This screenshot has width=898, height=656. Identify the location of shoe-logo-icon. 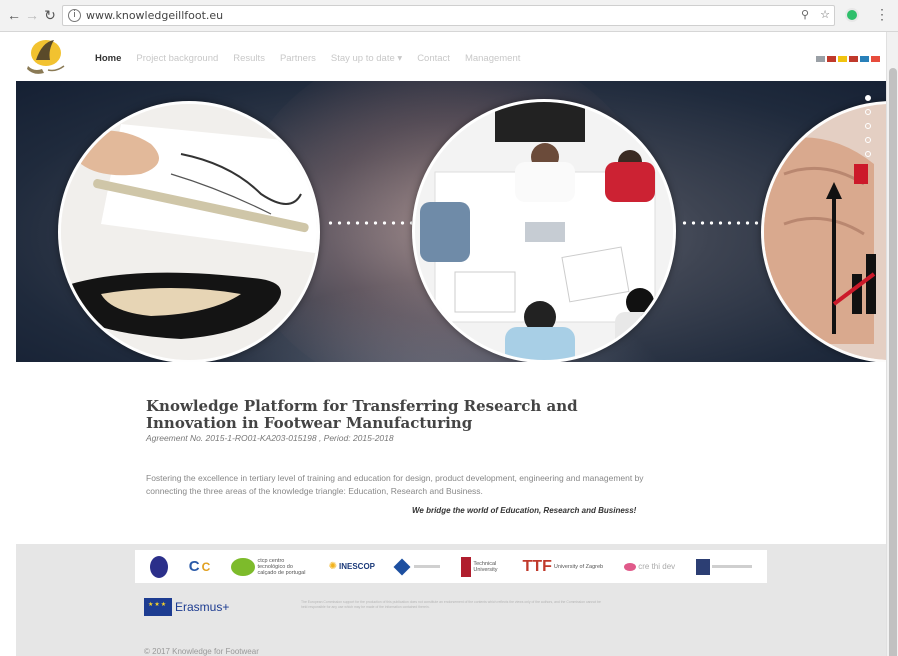
(46, 56).